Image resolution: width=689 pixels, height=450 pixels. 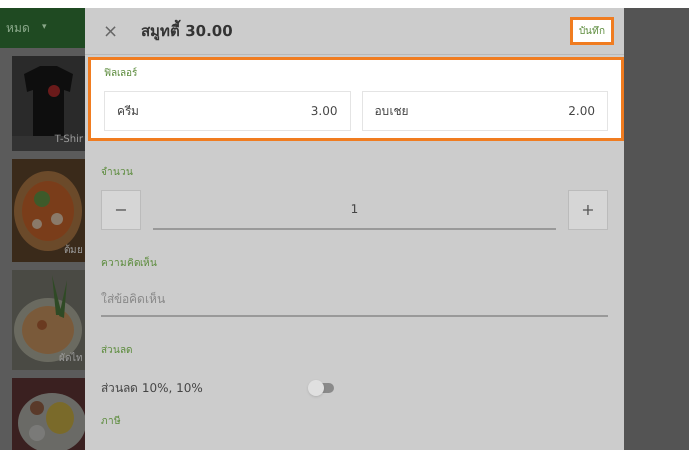 What do you see at coordinates (581, 111) in the screenshot?
I see `option-price: 2.00` at bounding box center [581, 111].